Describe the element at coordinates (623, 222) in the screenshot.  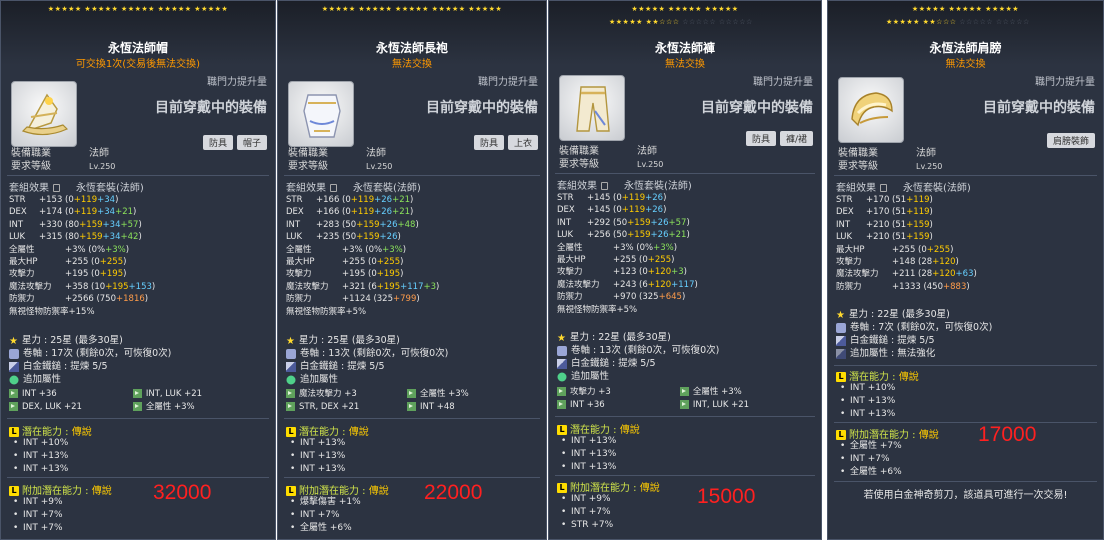
I see `stat-int: INT +292 (50 +159 +26 +57)` at that location.